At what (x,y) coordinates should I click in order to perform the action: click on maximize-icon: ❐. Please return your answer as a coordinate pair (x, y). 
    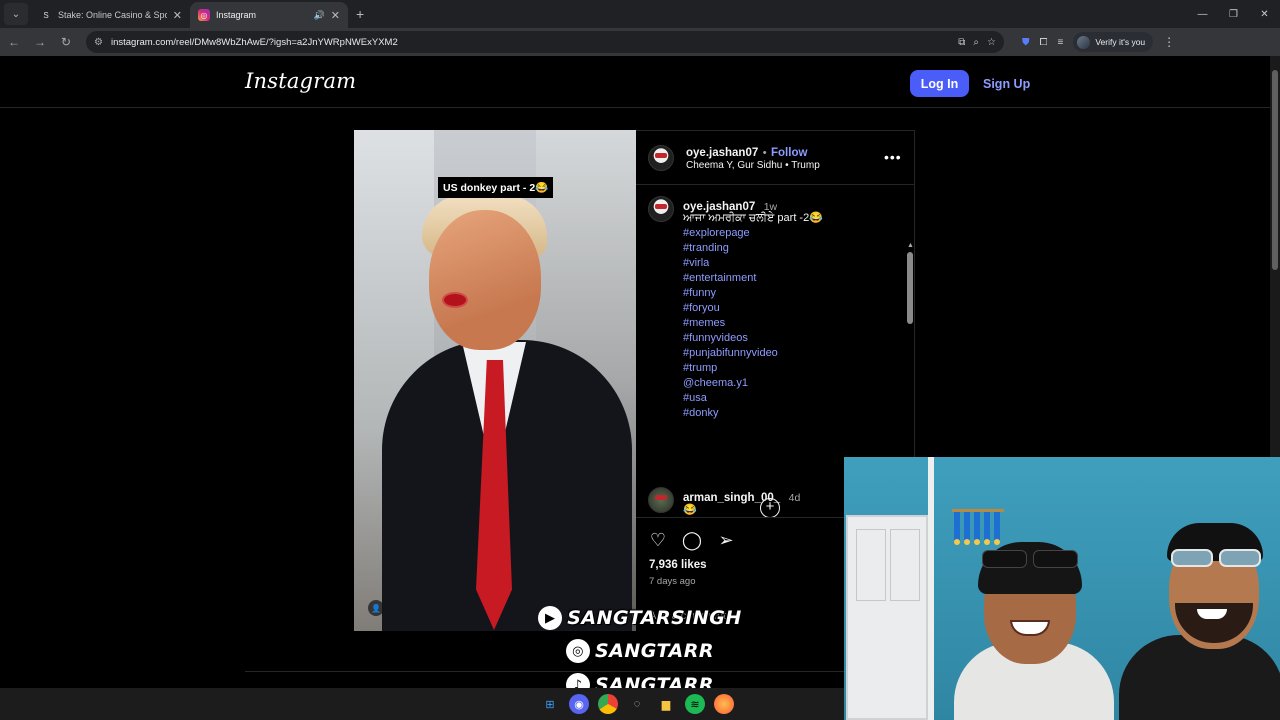
    Looking at the image, I should click on (1233, 14).